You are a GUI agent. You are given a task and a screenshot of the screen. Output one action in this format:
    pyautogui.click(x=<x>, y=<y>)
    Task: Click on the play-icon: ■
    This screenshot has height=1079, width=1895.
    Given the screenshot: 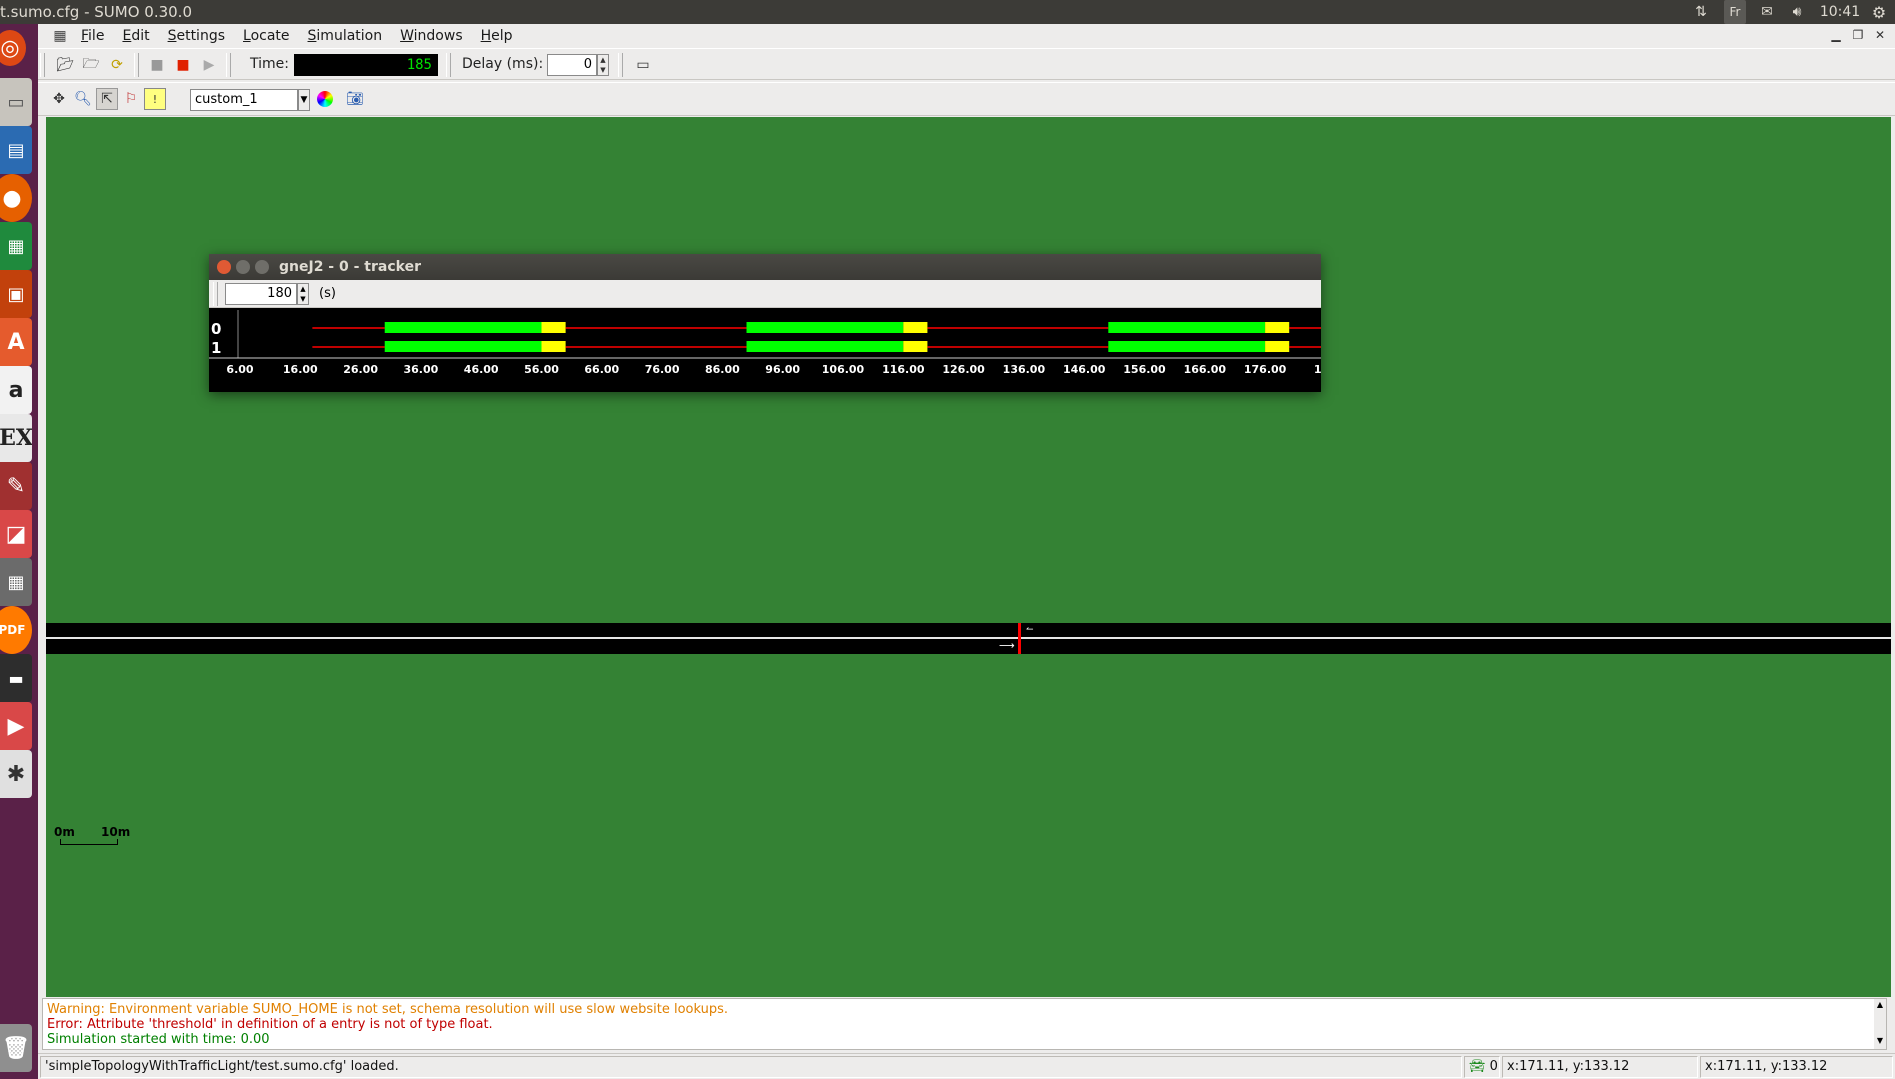 What is the action you would take?
    pyautogui.click(x=157, y=65)
    